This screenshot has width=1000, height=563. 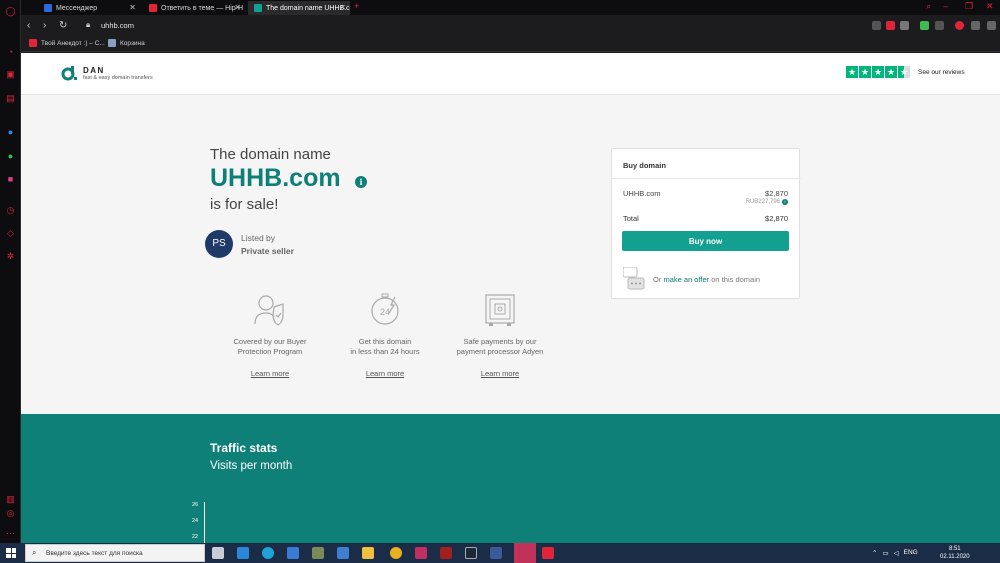 What do you see at coordinates (500, 351) in the screenshot?
I see `feature-line: payment processor Adyen` at bounding box center [500, 351].